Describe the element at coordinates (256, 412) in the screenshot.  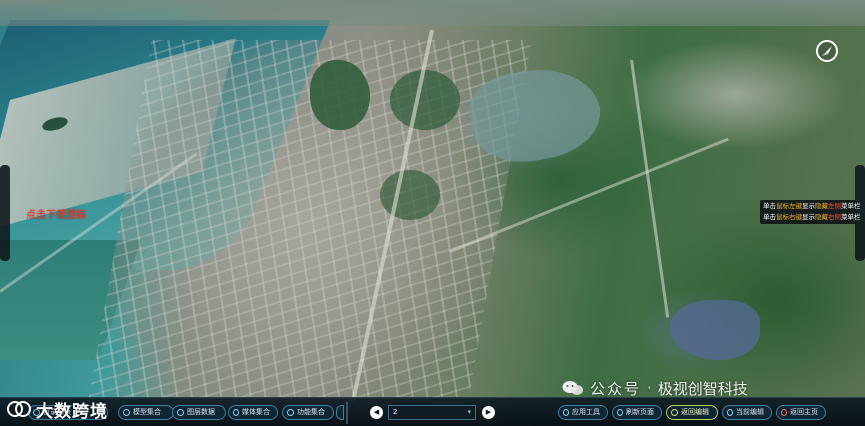
I see `button-label: 媒体集合` at that location.